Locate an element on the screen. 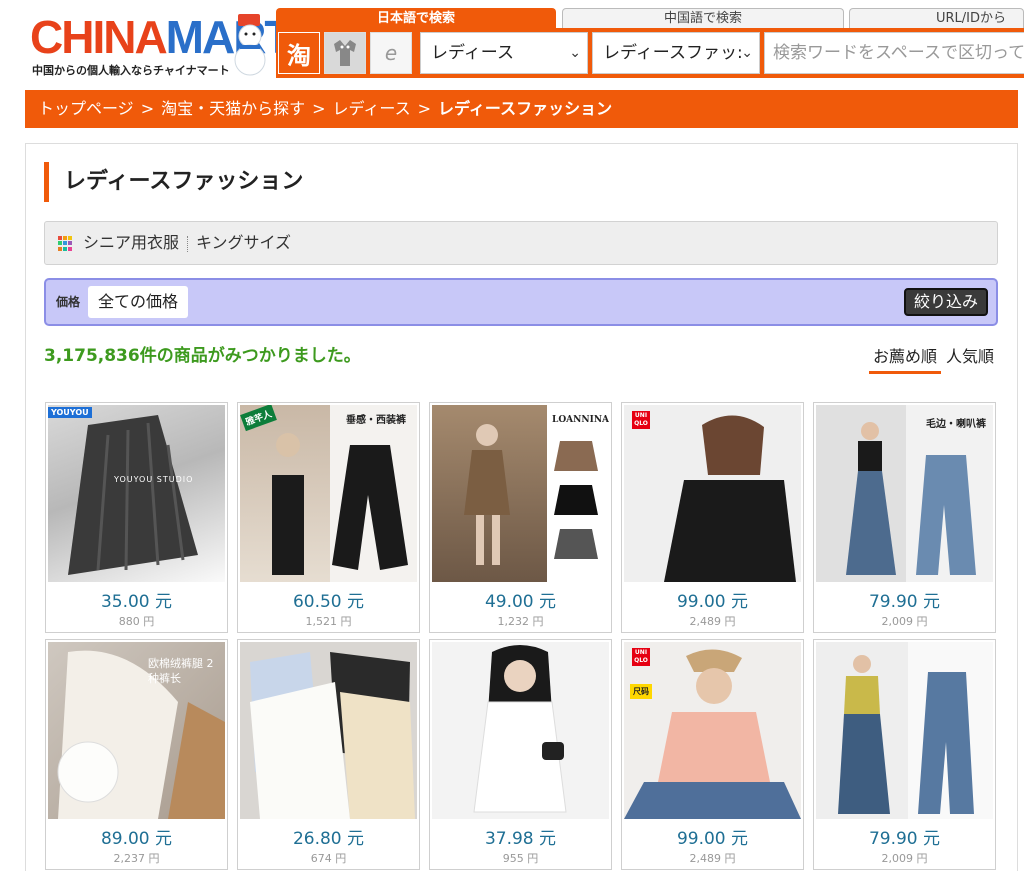  product-image: YOUYOU YOUYOU STUDIO is located at coordinates (136, 493).